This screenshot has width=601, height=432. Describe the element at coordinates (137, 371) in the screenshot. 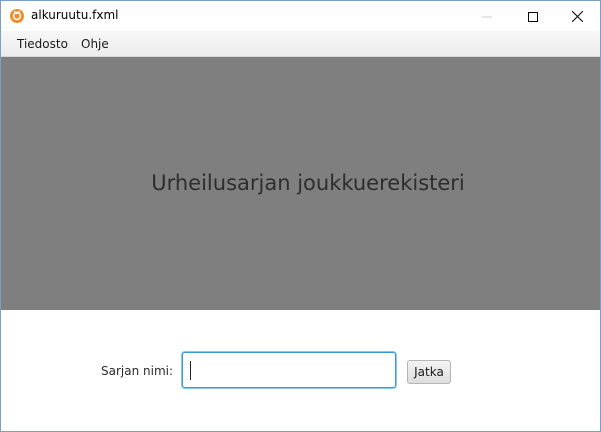

I see `series-name-label: Sarjan nimi:` at that location.